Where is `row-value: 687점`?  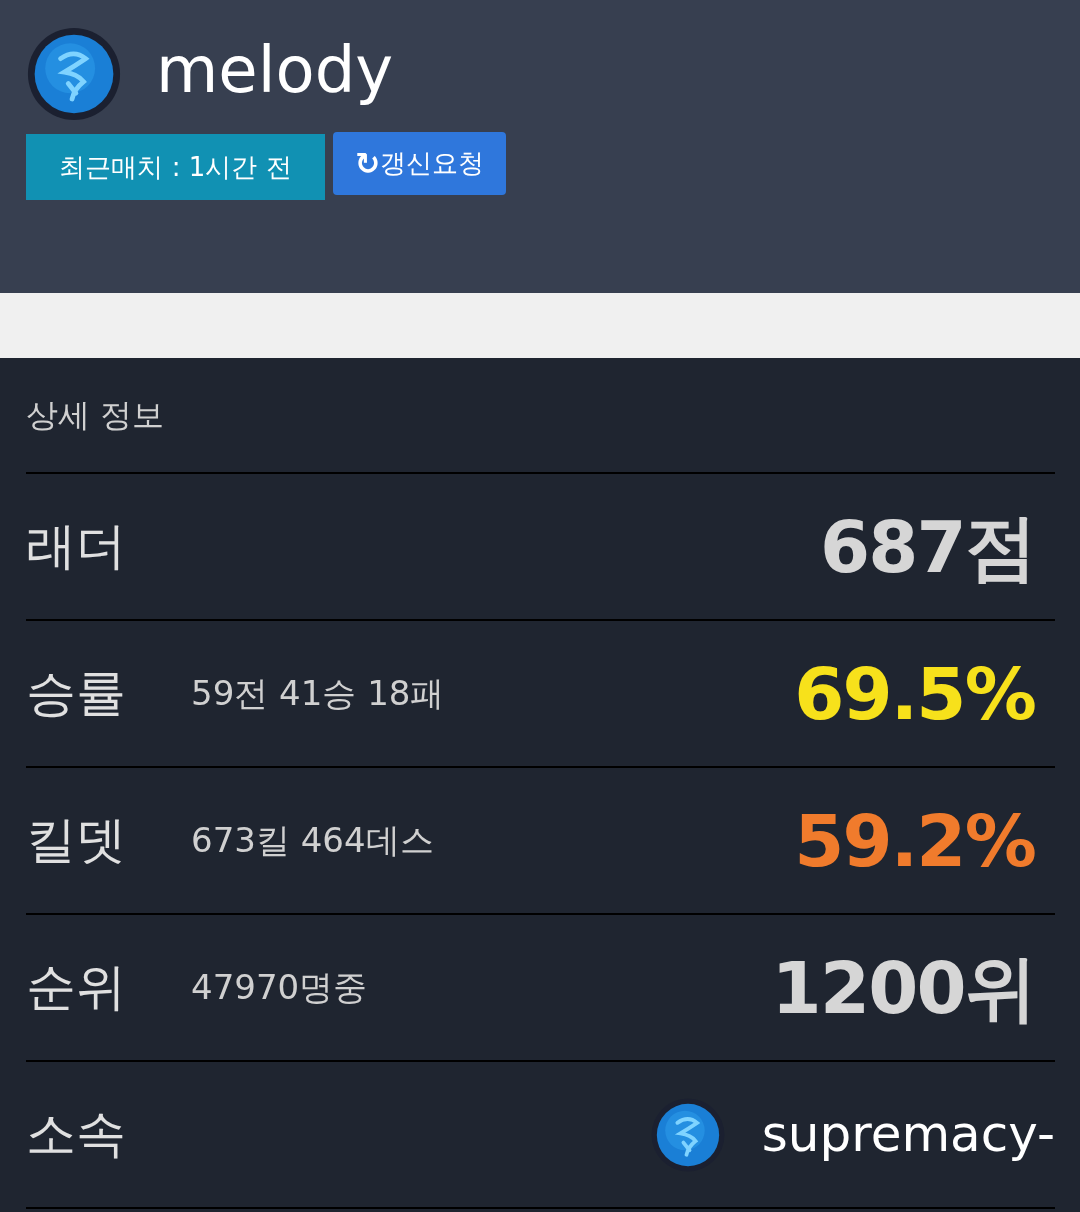 row-value: 687점 is located at coordinates (927, 547).